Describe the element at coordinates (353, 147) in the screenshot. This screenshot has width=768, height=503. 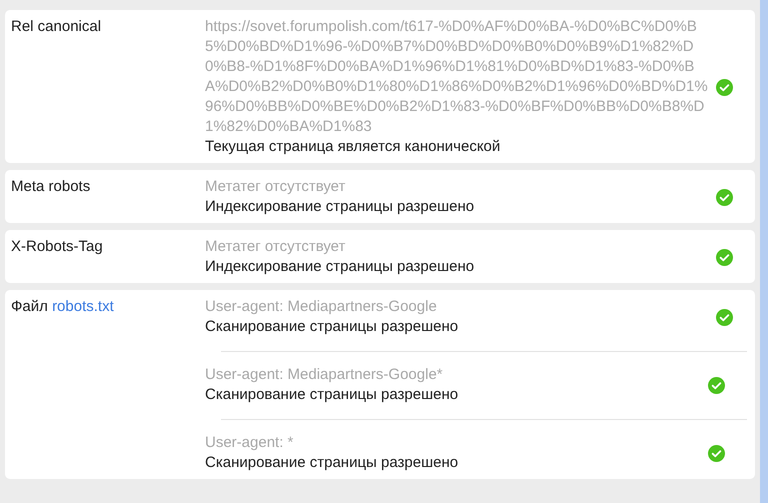
I see `result-text: Текущая страница является канонической` at that location.